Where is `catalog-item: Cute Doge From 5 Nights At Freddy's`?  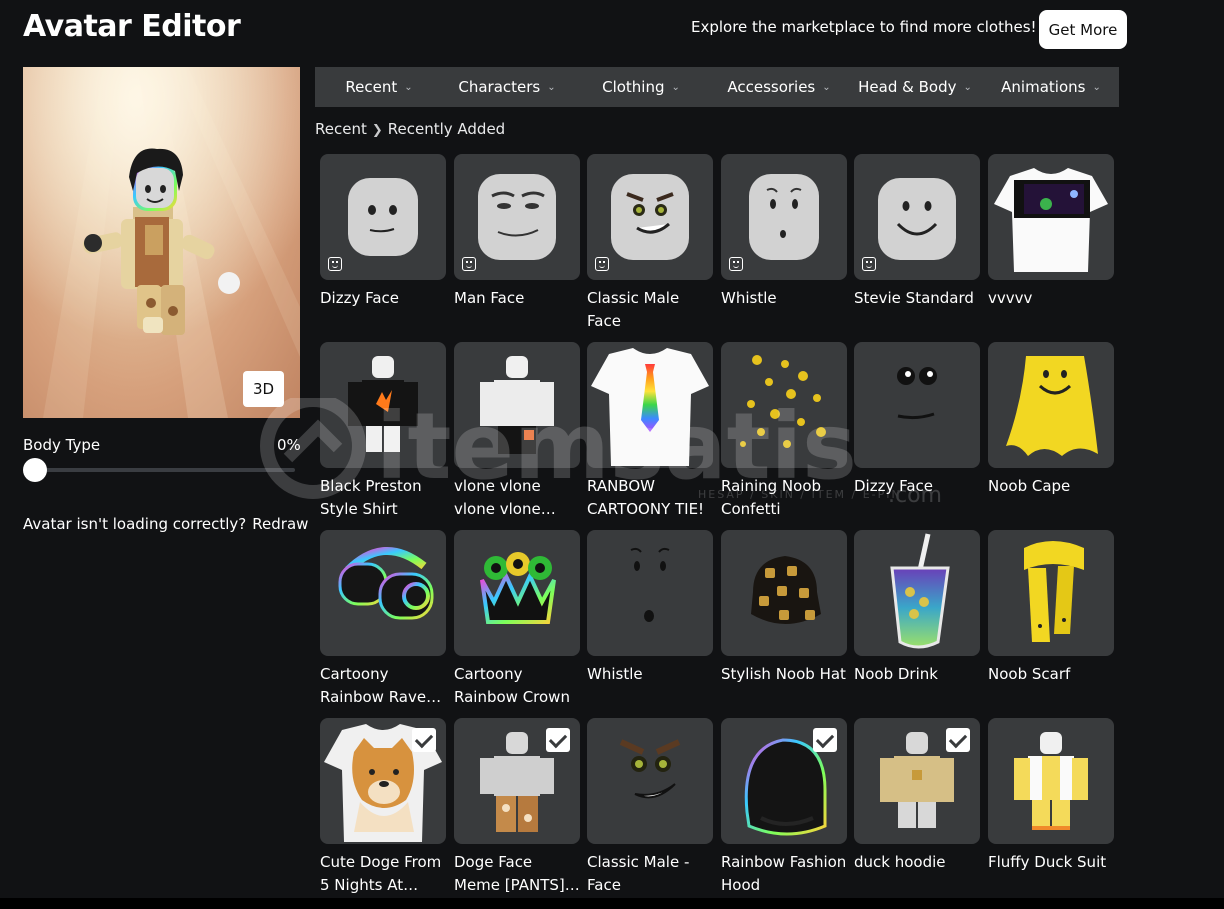 catalog-item: Cute Doge From 5 Nights At Freddy's is located at coordinates (383, 807).